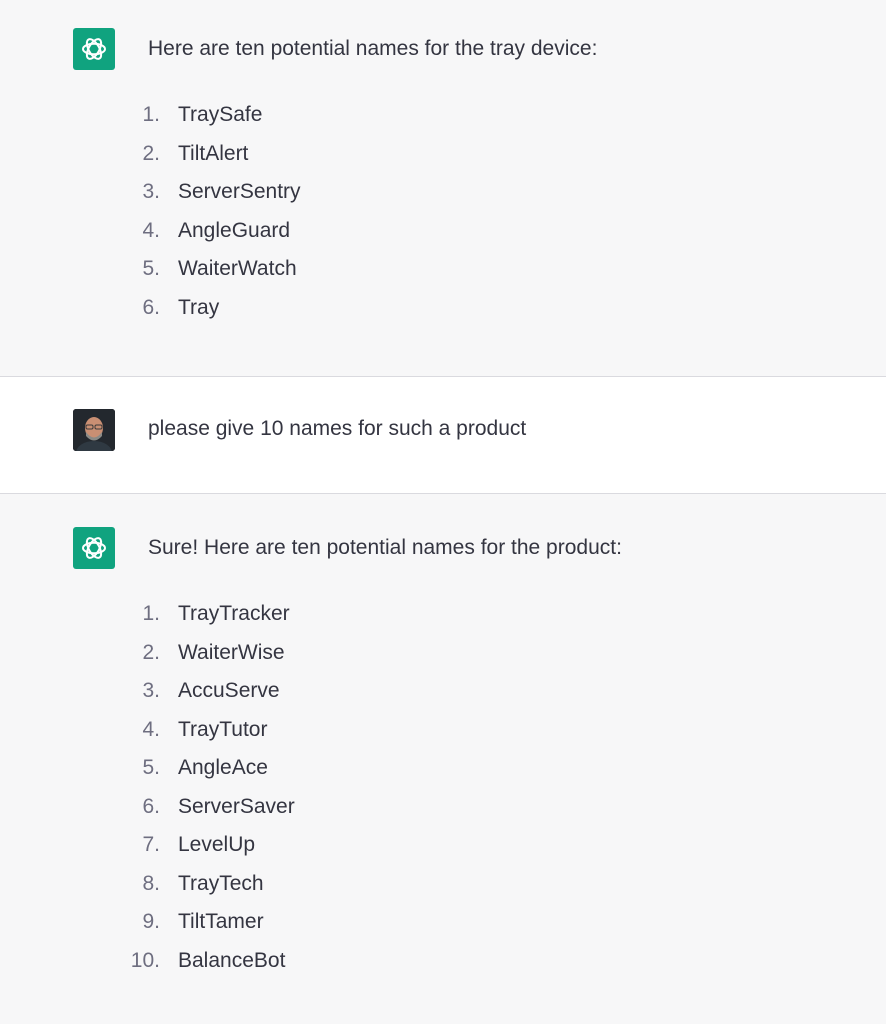 The width and height of the screenshot is (886, 1024). I want to click on list-item-text: TraySafe, so click(220, 114).